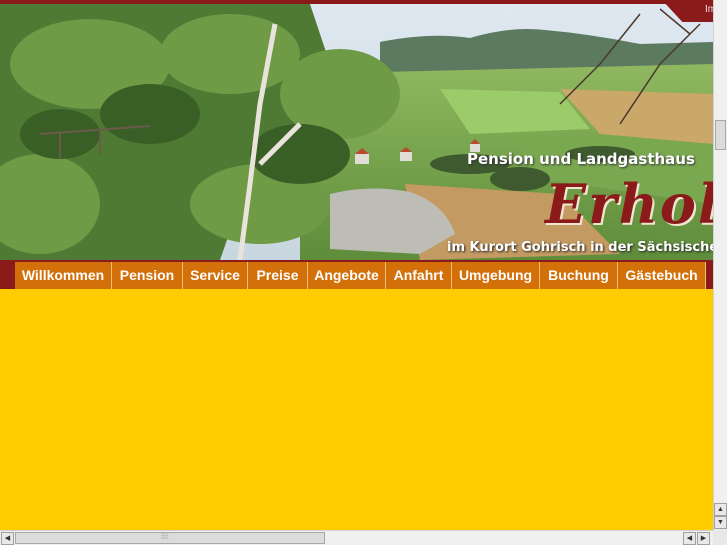 The width and height of the screenshot is (727, 545). What do you see at coordinates (720, 509) in the screenshot?
I see `scroll-up-arrow-icon: ▲` at bounding box center [720, 509].